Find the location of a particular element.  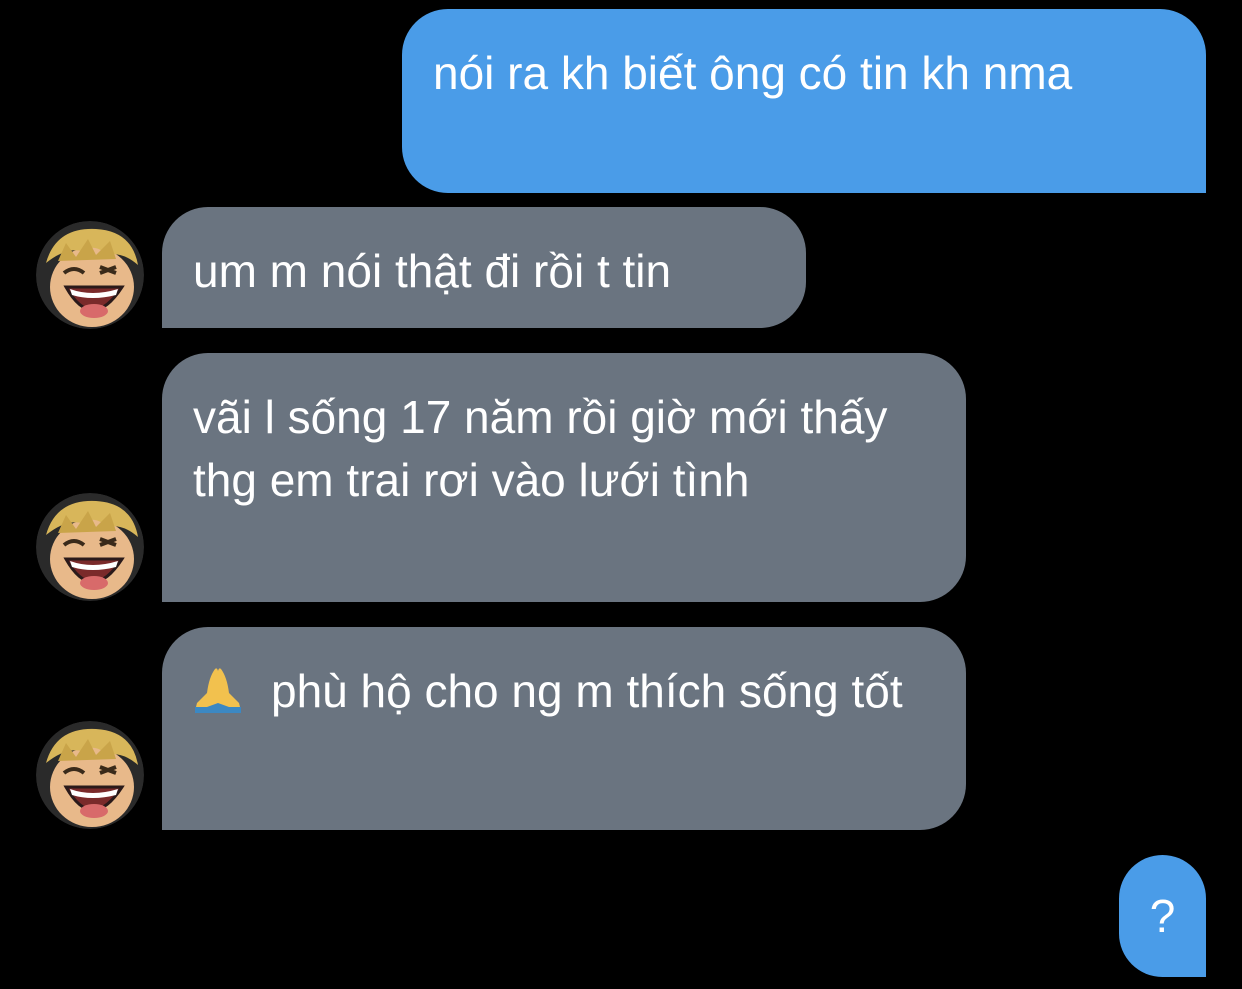

outgoing-message-bubble: nói ra kh biết ông có tin kh nma is located at coordinates (804, 101).